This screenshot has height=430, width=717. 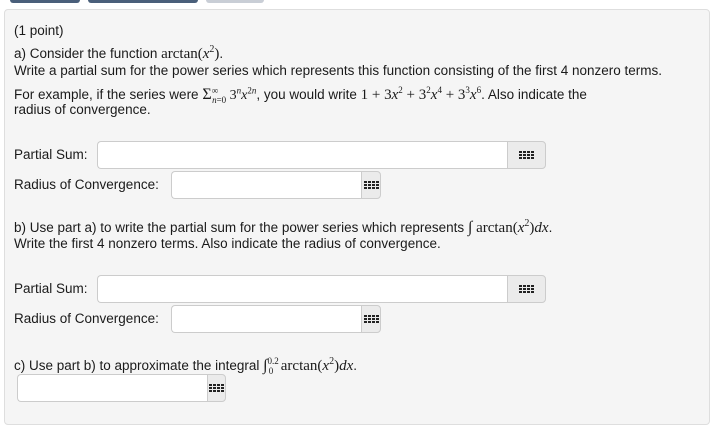 I want to click on part-b-partial-sum-input, so click(x=302, y=289).